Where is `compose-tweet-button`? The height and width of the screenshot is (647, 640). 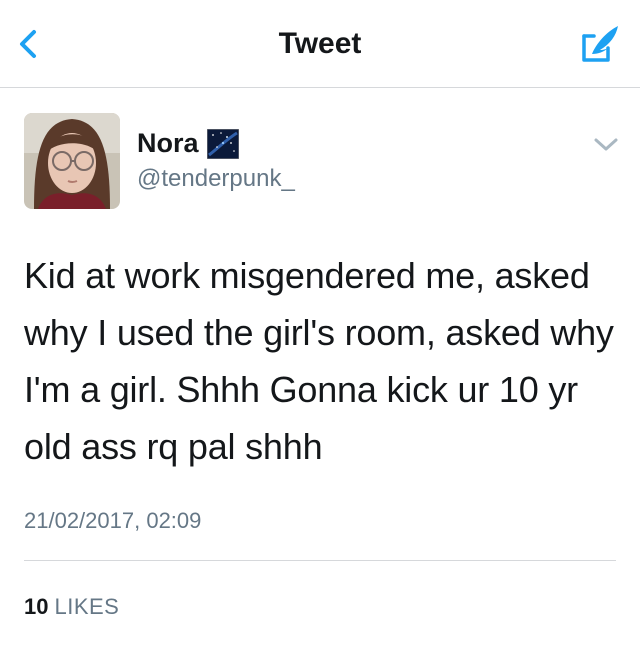 compose-tweet-button is located at coordinates (600, 44).